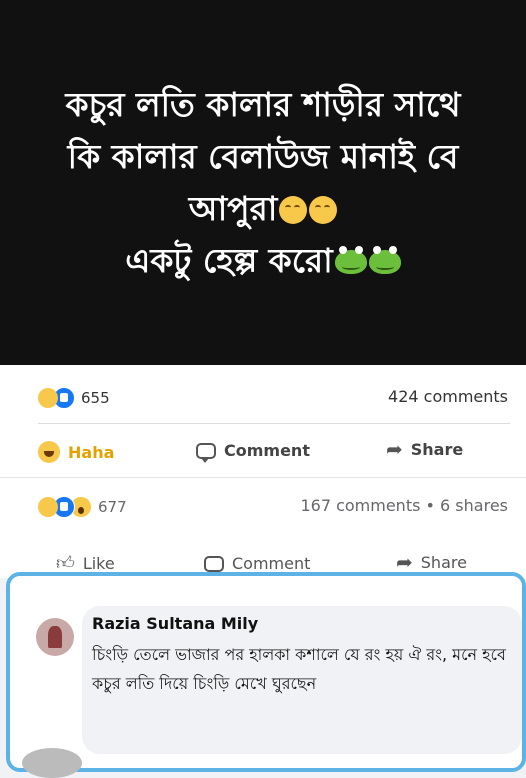  I want to click on reaction-summary: 655, so click(74, 398).